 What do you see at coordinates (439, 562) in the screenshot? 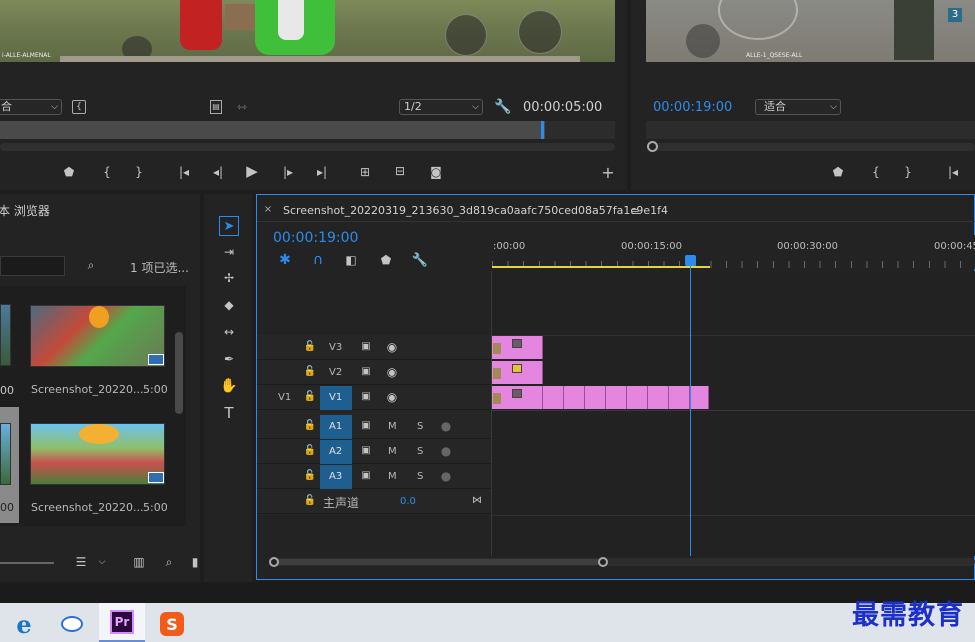
I see `timeline-scroll-thumb` at bounding box center [439, 562].